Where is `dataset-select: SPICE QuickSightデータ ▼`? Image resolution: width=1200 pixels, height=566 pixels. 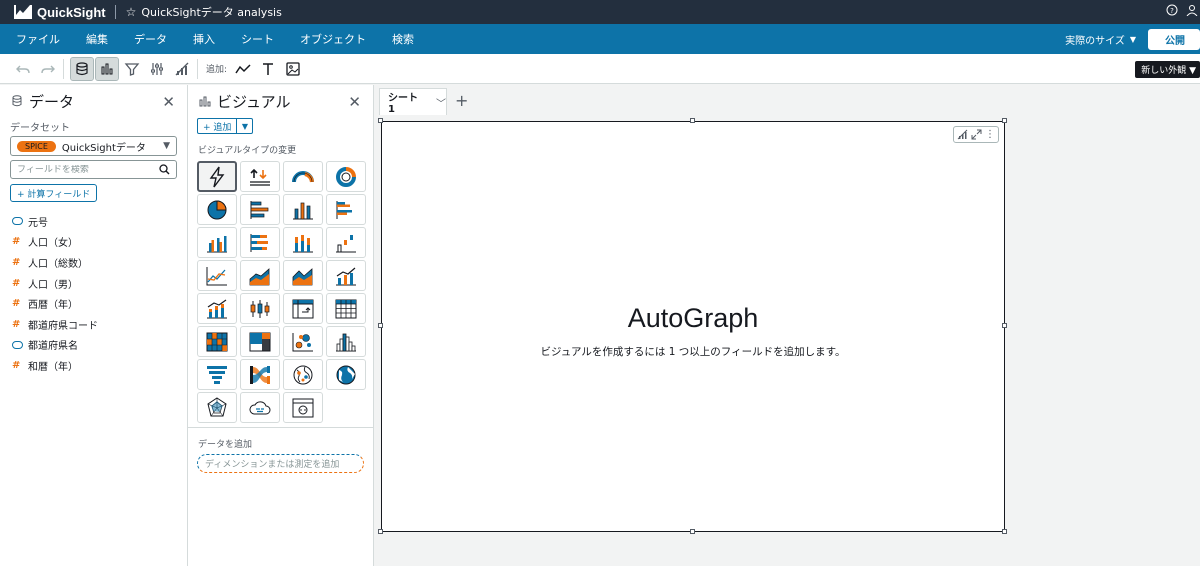
dataset-select: SPICE QuickSightデータ ▼ is located at coordinates (93, 146).